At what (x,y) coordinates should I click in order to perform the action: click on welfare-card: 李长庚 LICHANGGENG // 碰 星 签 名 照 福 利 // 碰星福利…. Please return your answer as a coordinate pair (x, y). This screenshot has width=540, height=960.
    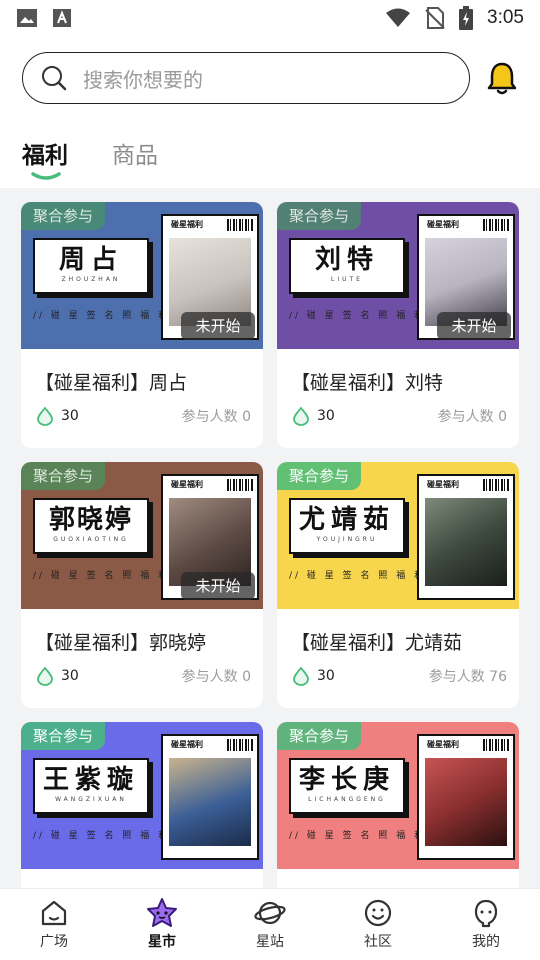
    Looking at the image, I should click on (398, 805).